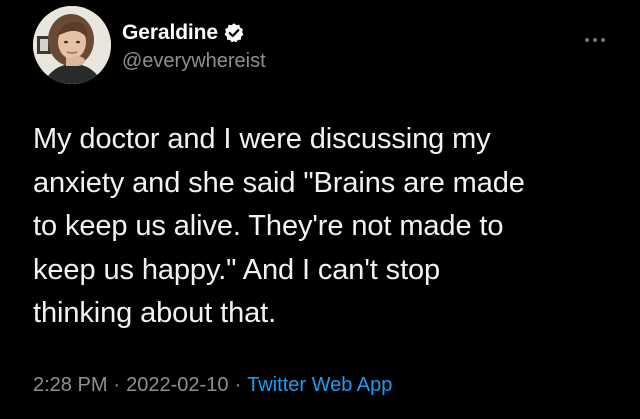 This screenshot has height=419, width=640. I want to click on tweet-meta: 2:28 PM · 2022-02-10 · Twitter Web App, so click(212, 385).